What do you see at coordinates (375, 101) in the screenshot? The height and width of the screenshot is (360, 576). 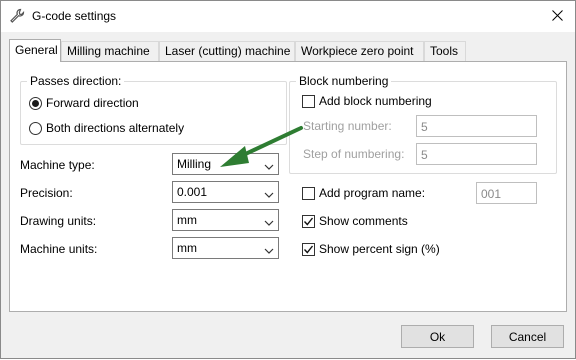 I see `add-block-numbering-label: Add block numbering` at bounding box center [375, 101].